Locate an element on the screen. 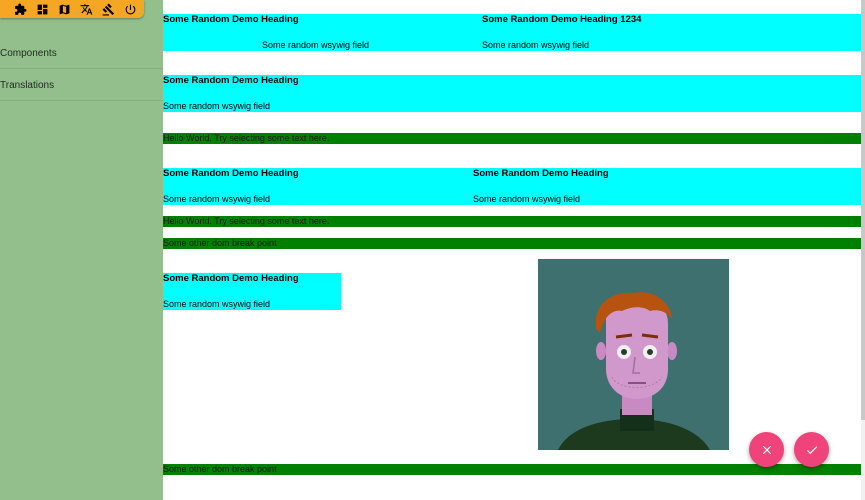 This screenshot has width=865, height=500. puzzle-icon is located at coordinates (20, 9).